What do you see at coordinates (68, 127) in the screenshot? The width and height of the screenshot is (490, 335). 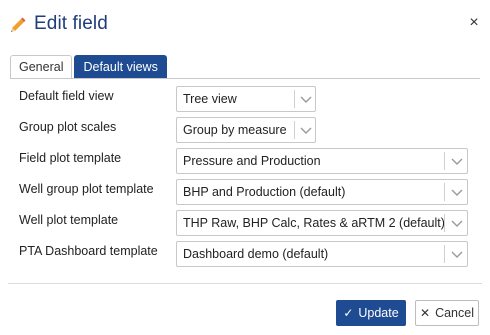 I see `group-plot-scales-label: Group plot scales` at bounding box center [68, 127].